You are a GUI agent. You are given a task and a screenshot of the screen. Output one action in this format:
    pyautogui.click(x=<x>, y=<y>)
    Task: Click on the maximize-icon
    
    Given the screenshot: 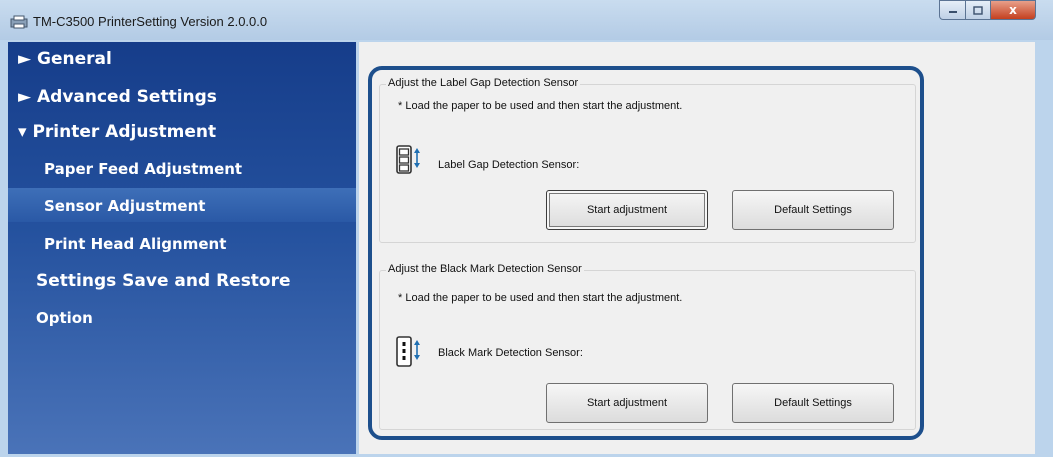 What is the action you would take?
    pyautogui.click(x=978, y=10)
    